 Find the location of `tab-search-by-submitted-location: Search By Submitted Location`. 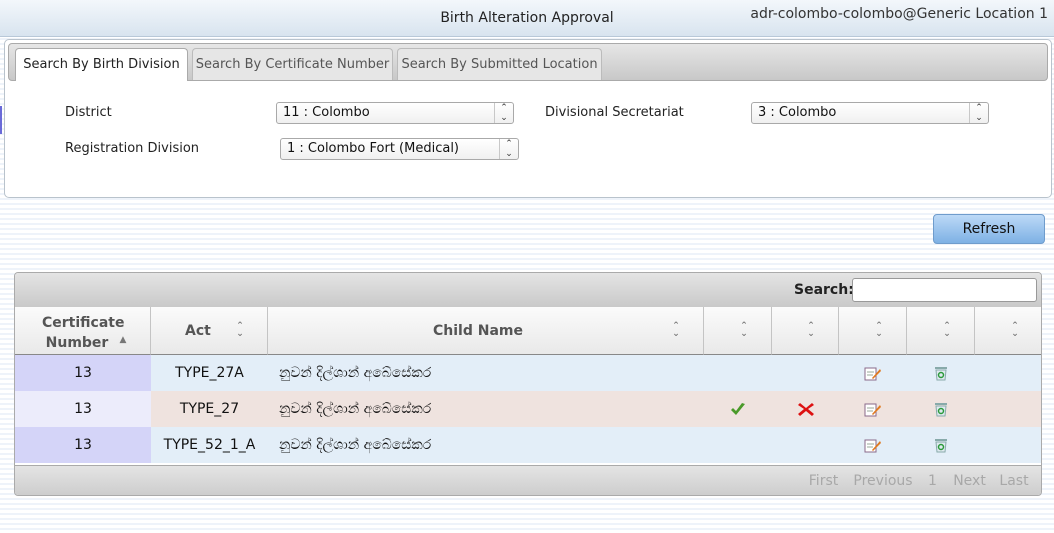

tab-search-by-submitted-location: Search By Submitted Location is located at coordinates (499, 64).